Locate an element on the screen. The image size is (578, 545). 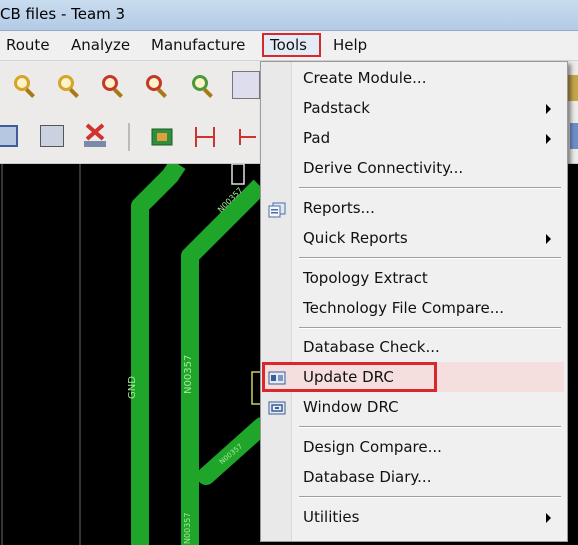
menu-item-label: Utilities is located at coordinates (331, 517).